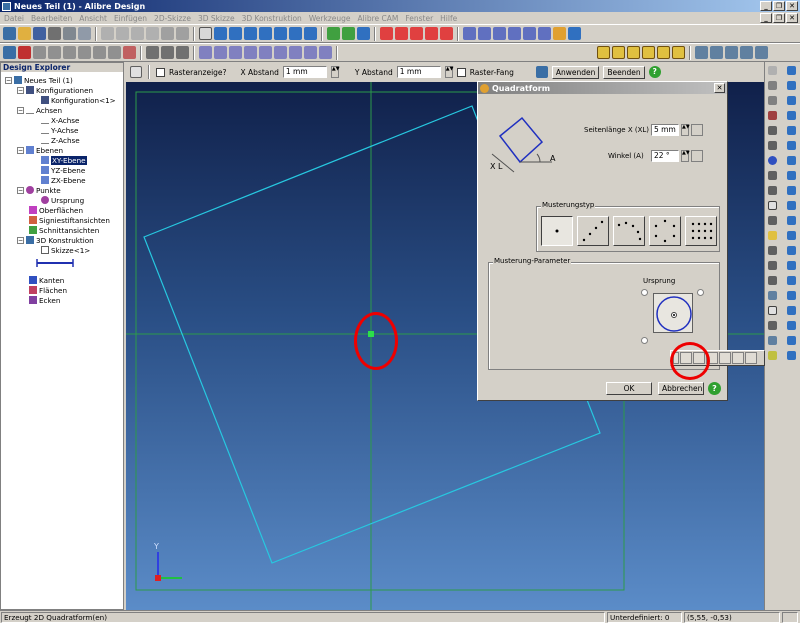 This screenshot has height=623, width=800. Describe the element at coordinates (644, 340) in the screenshot. I see `origin-radio-bottom-left` at that location.